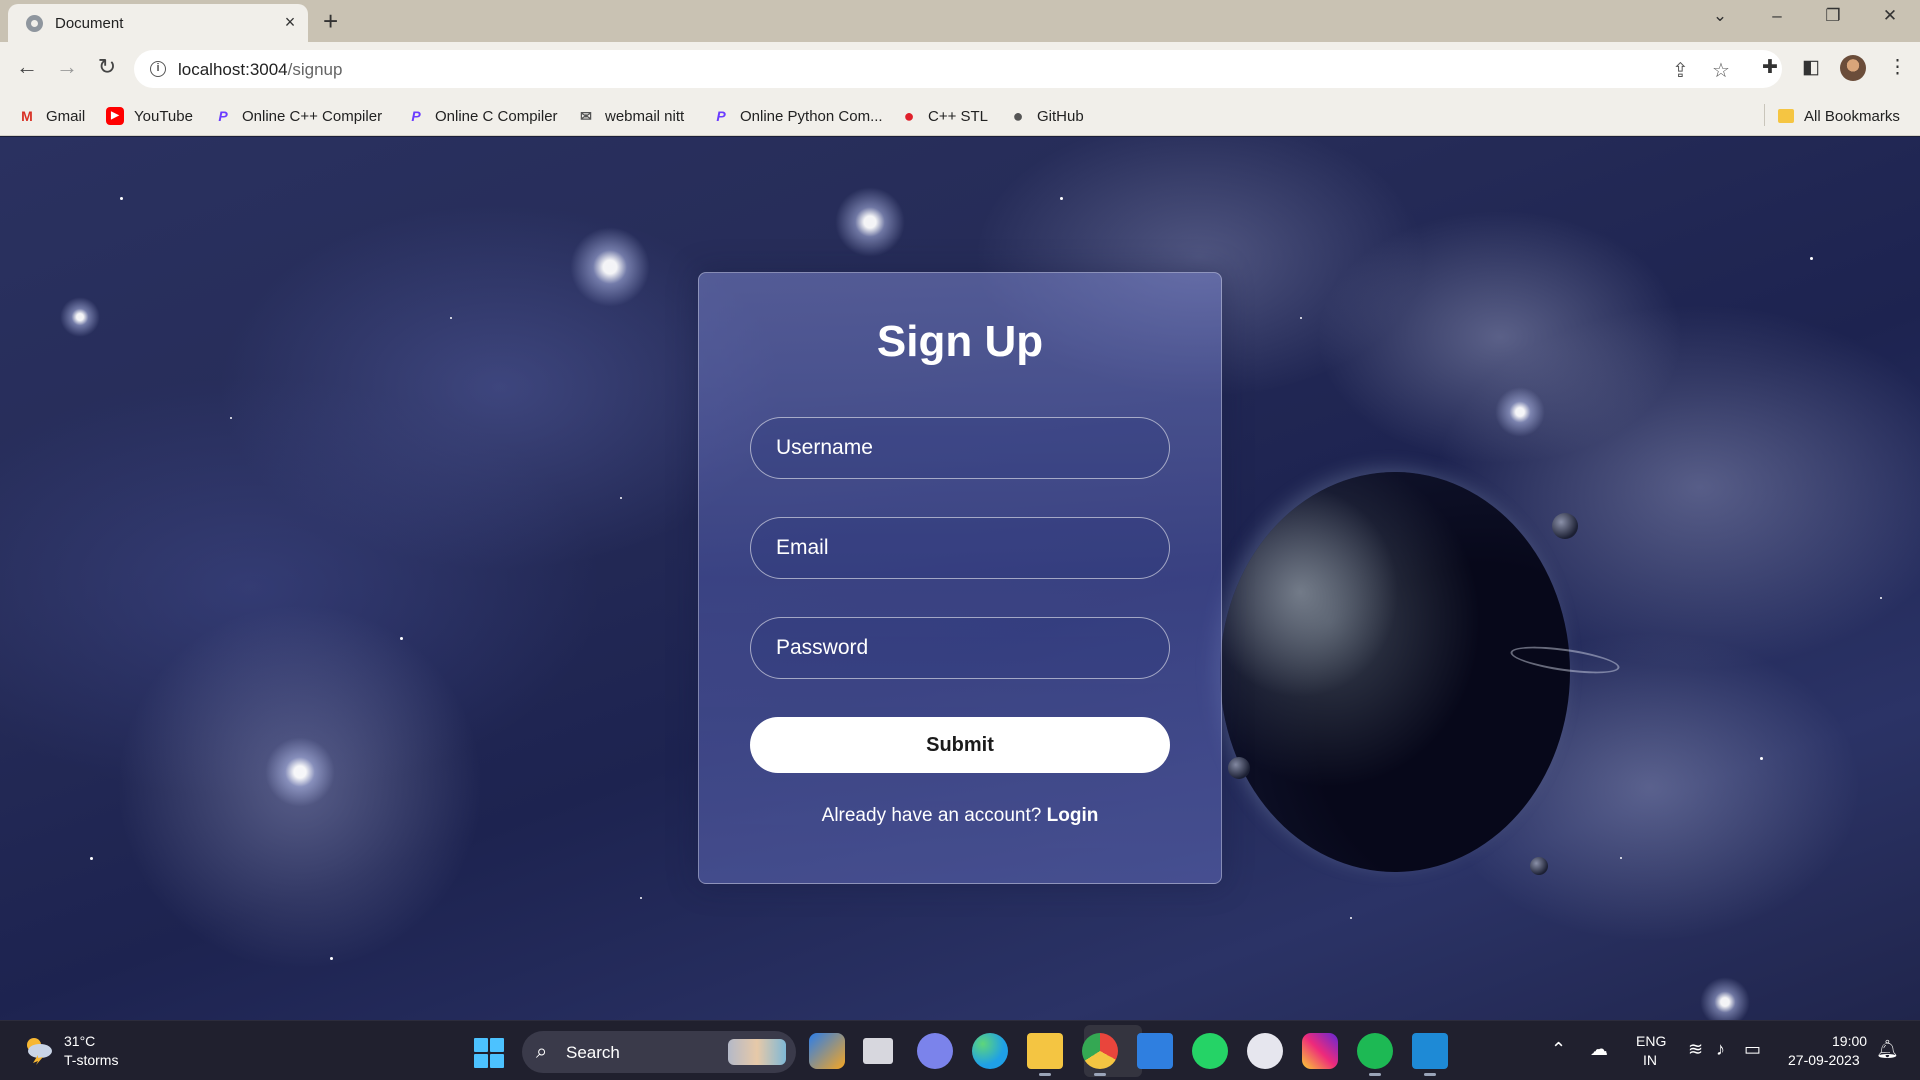  What do you see at coordinates (944, 116) in the screenshot?
I see `bookmark-cpp-stl: ● C++ STL` at bounding box center [944, 116].